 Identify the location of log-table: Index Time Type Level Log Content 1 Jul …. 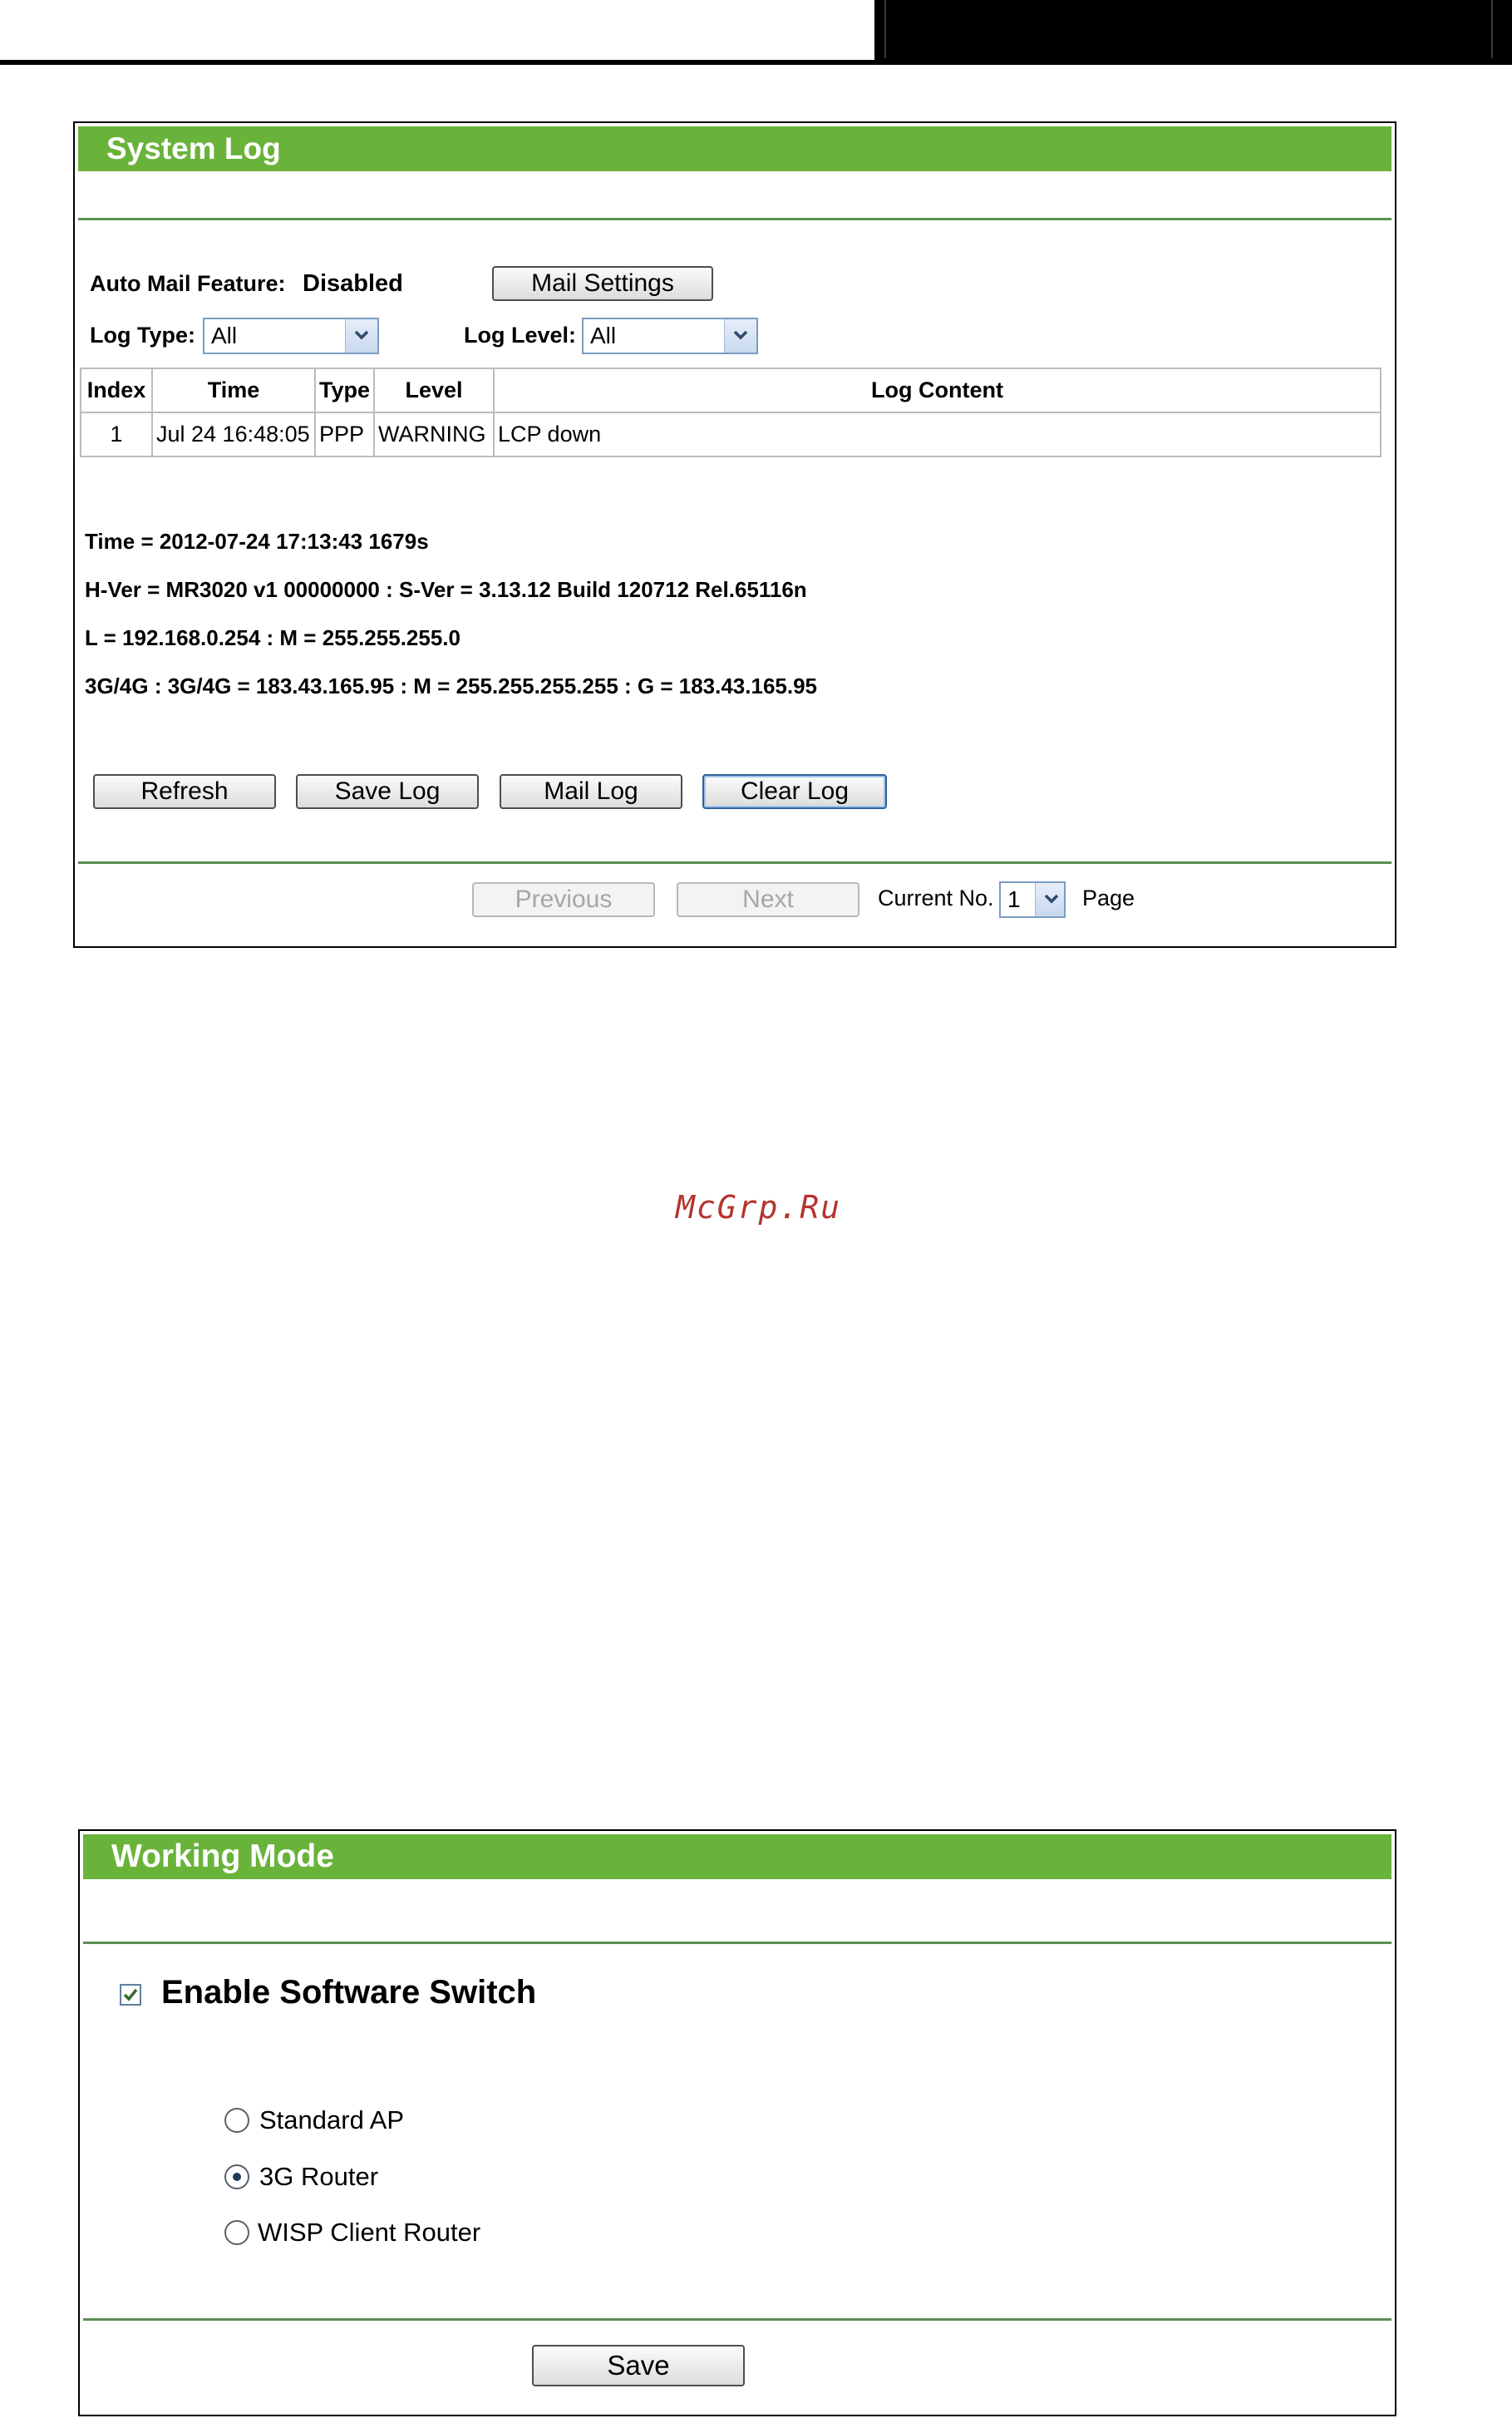
(731, 412).